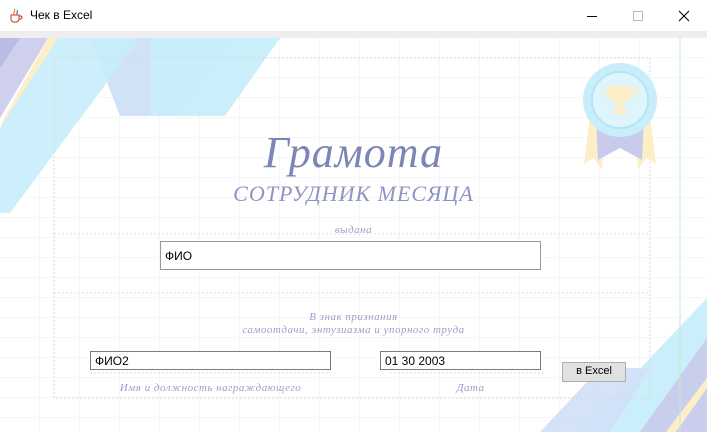  Describe the element at coordinates (210, 360) in the screenshot. I see `awarder-name-input` at that location.